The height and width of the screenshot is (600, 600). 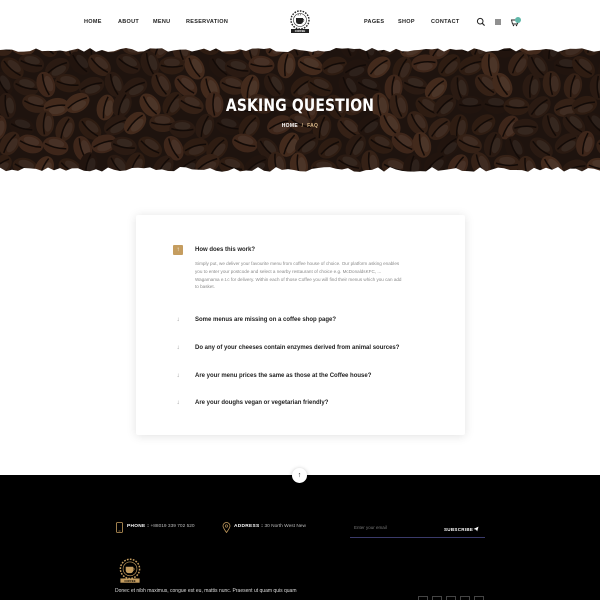 I want to click on scroll-to-top-button: ↑, so click(x=299, y=475).